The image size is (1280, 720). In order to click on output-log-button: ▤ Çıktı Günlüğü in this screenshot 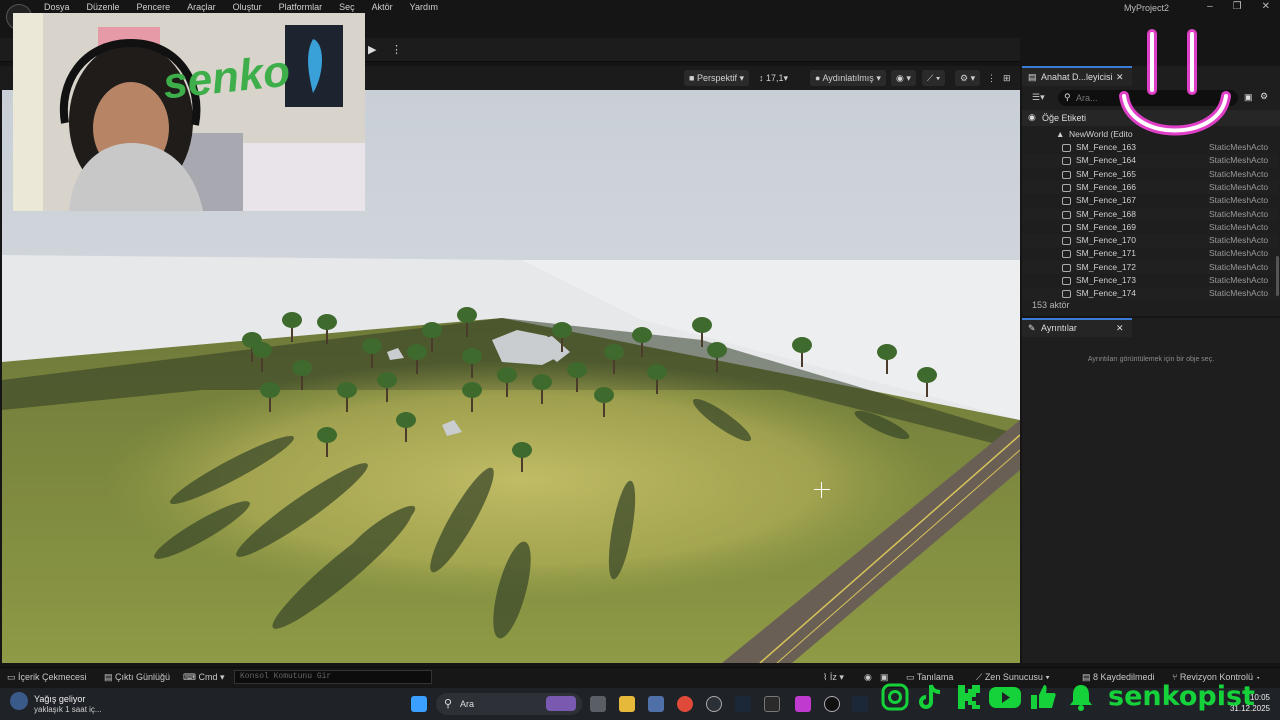, I will do `click(137, 677)`.